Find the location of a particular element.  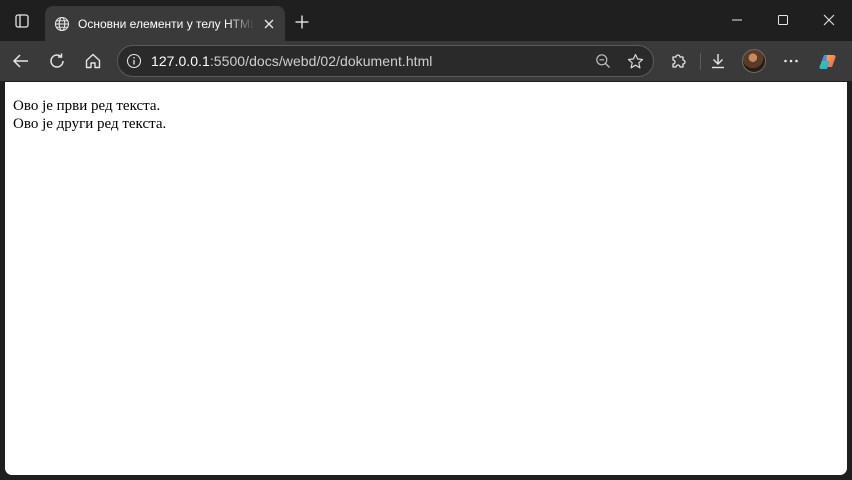

tab-active: Основни елементи у телу HTML is located at coordinates (165, 23).